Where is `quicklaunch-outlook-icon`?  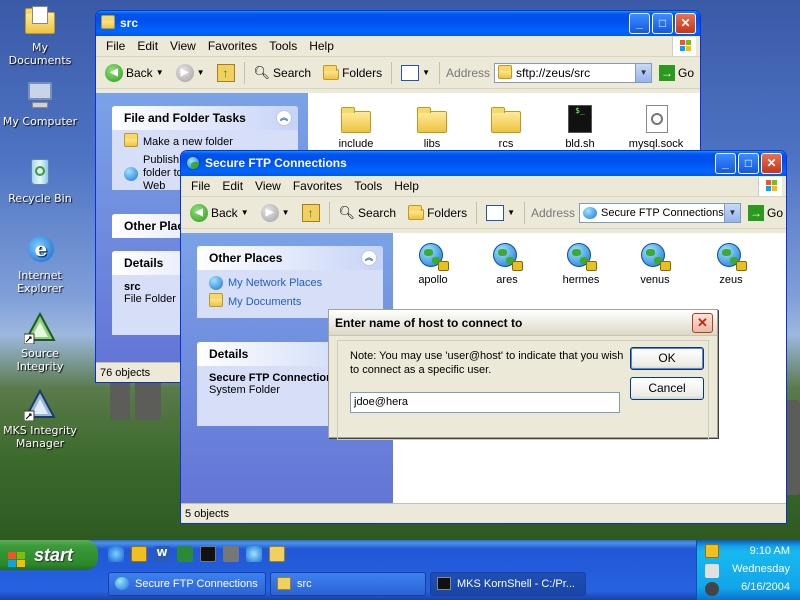
quicklaunch-outlook-icon is located at coordinates (139, 554).